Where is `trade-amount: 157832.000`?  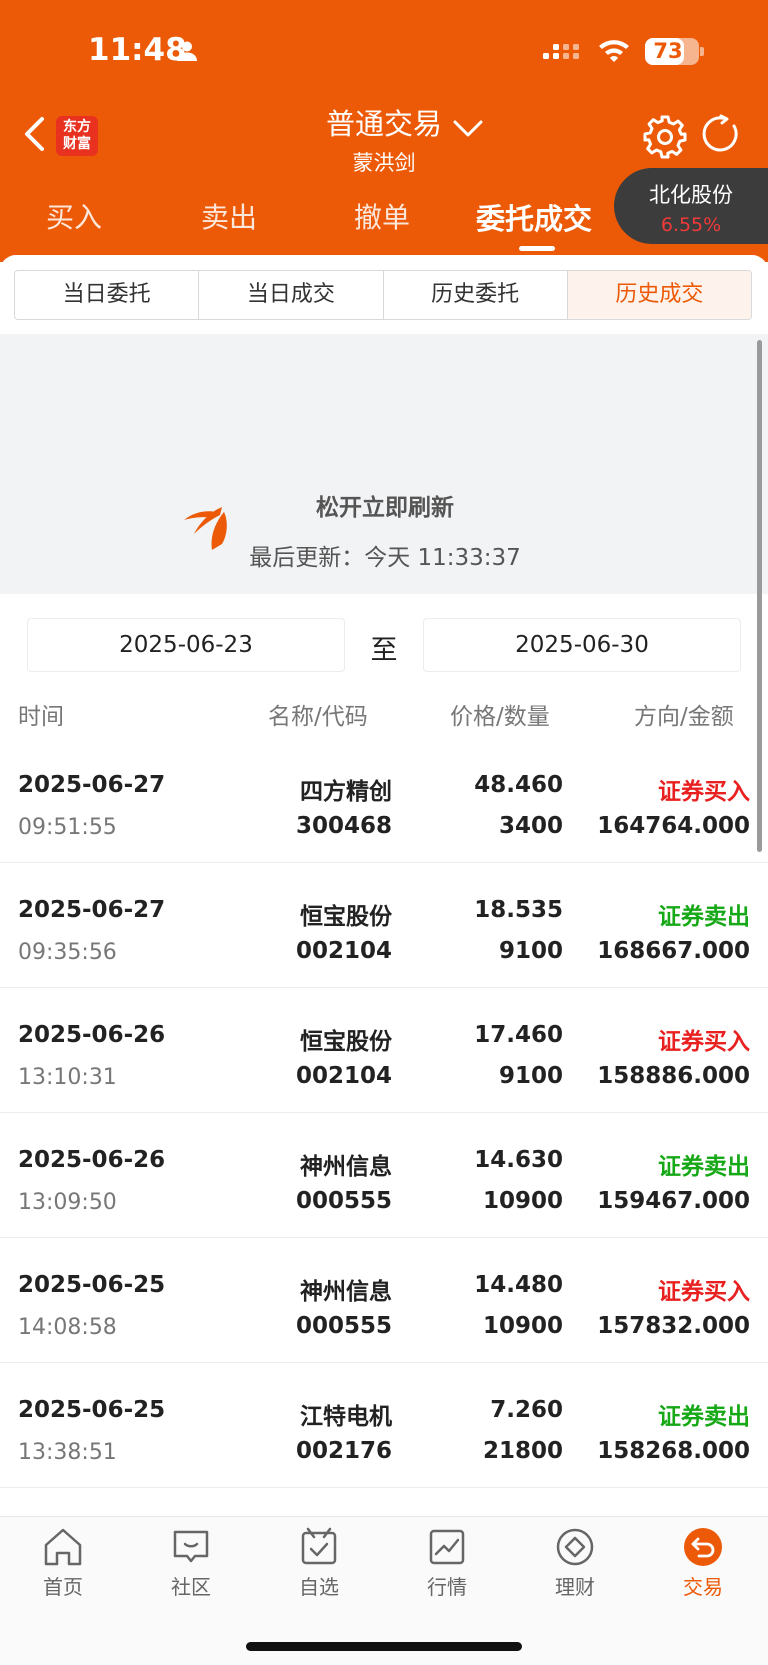 trade-amount: 157832.000 is located at coordinates (673, 1326).